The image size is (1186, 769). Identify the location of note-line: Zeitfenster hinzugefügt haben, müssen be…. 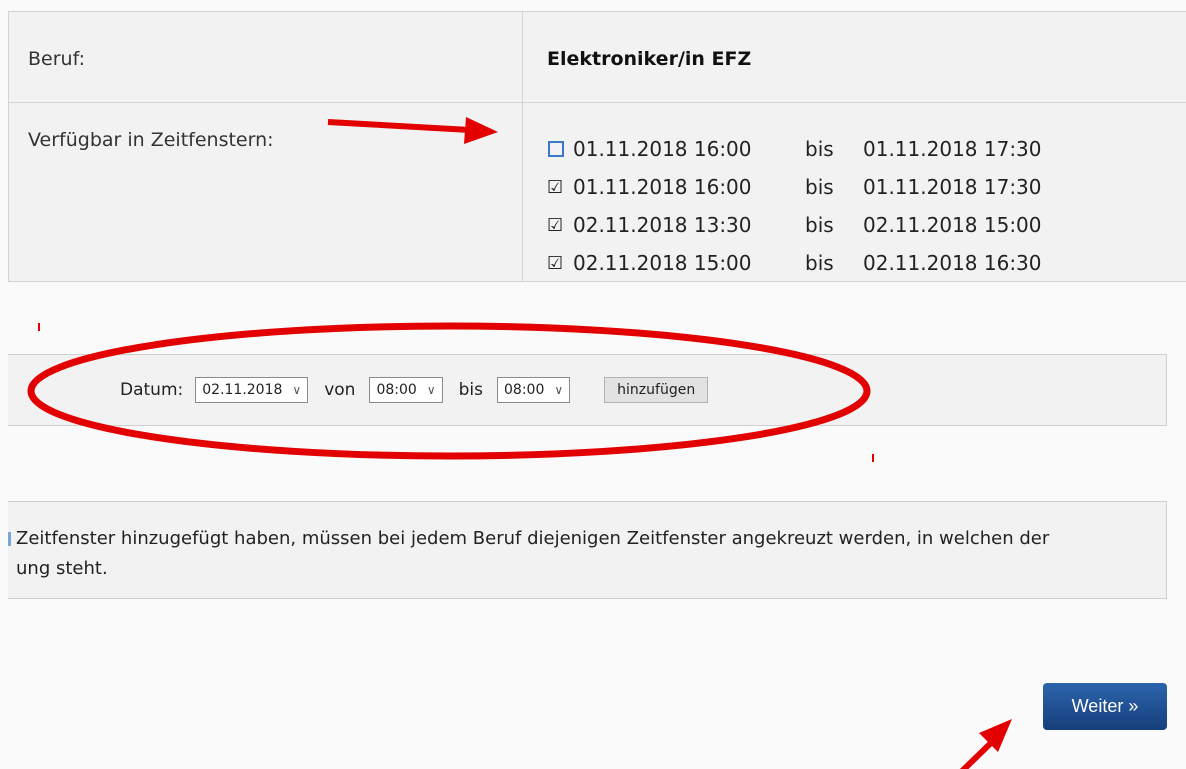
(533, 538).